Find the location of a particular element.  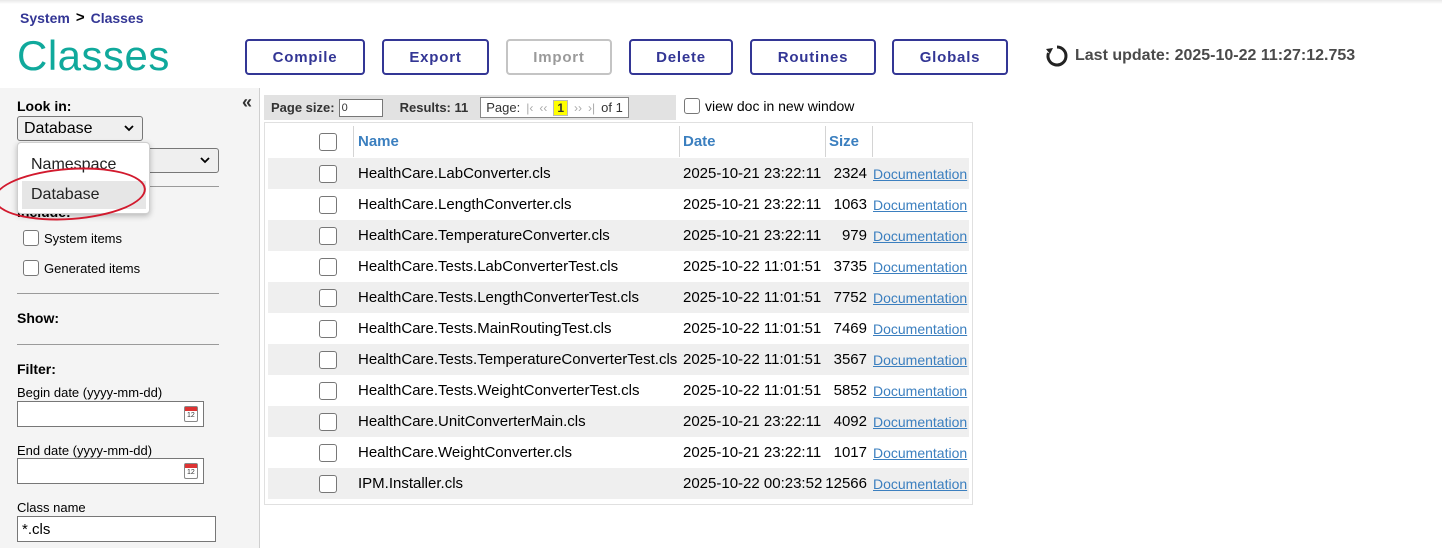

delete-button: Delete is located at coordinates (681, 57).